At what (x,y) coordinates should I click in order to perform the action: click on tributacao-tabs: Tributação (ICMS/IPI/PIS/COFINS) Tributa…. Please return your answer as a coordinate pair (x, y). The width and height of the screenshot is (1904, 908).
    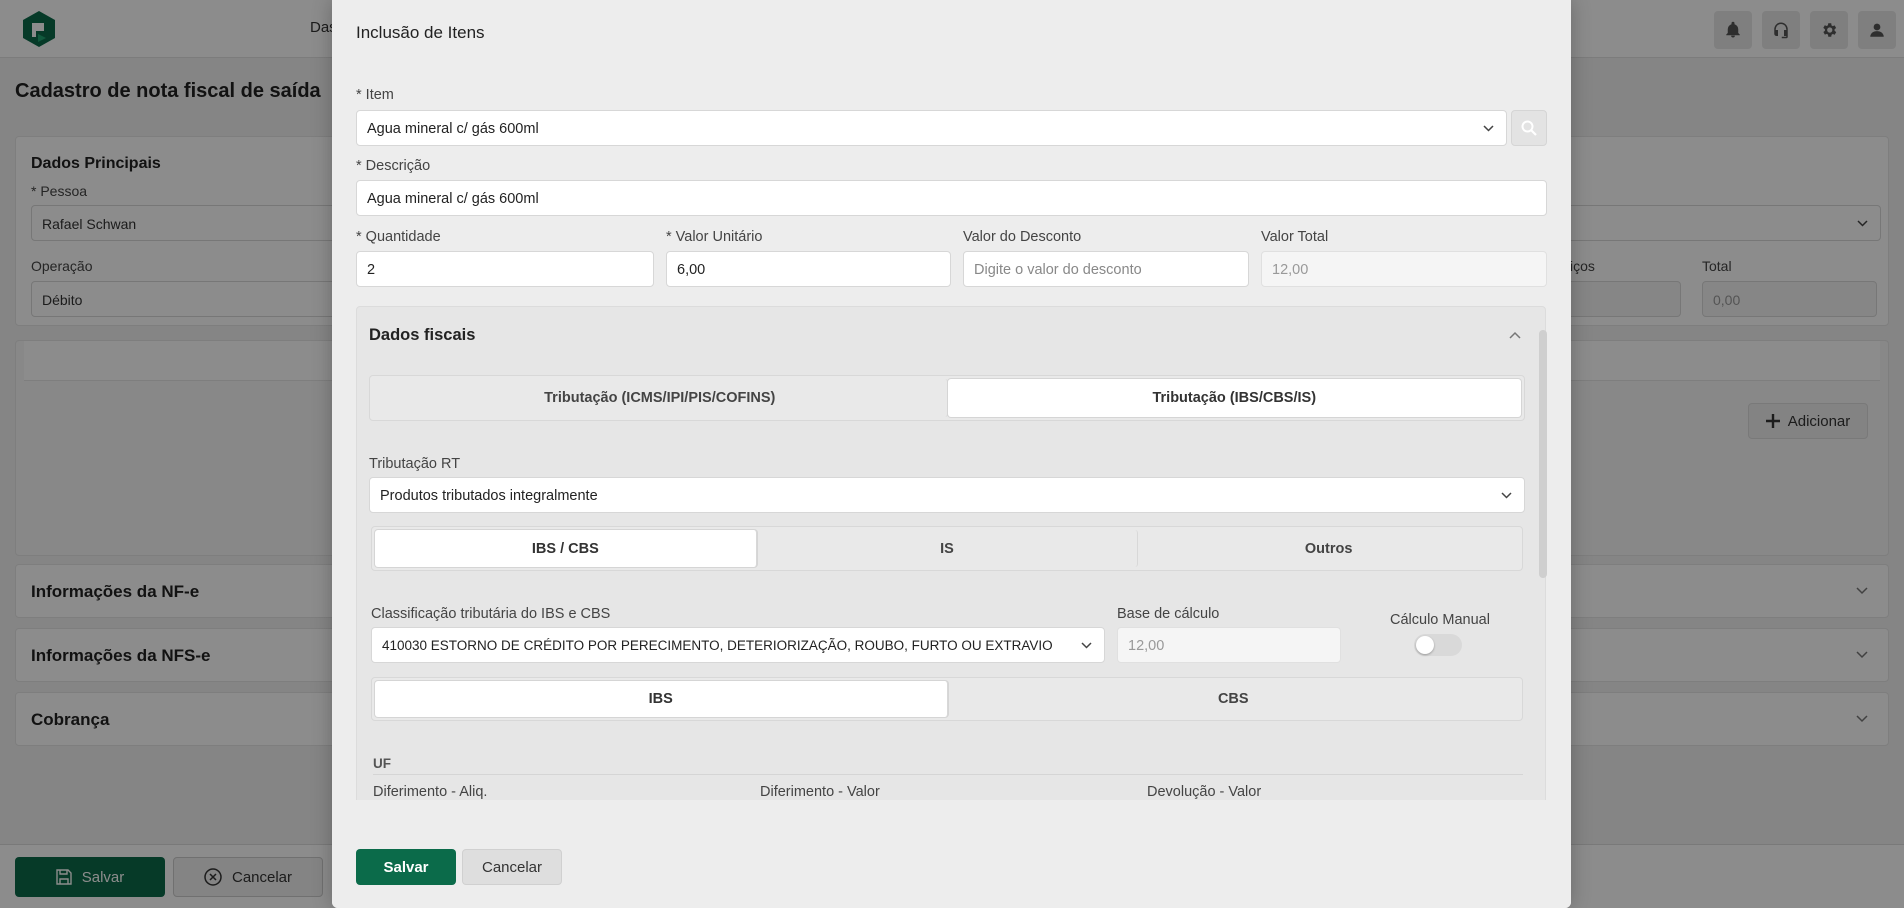
    Looking at the image, I should click on (947, 398).